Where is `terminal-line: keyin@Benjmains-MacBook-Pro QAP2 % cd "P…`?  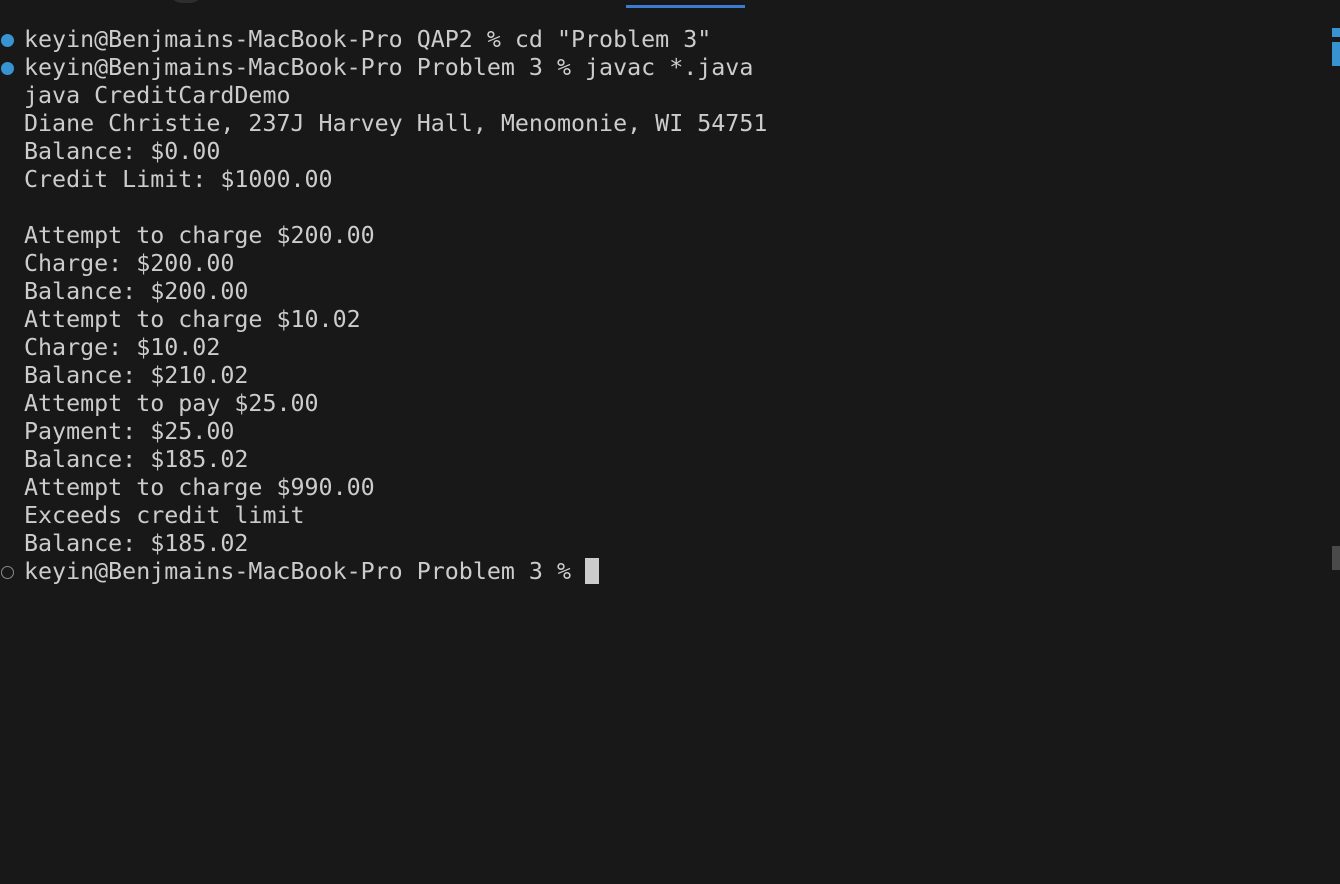 terminal-line: keyin@Benjmains-MacBook-Pro QAP2 % cd "P… is located at coordinates (383, 40).